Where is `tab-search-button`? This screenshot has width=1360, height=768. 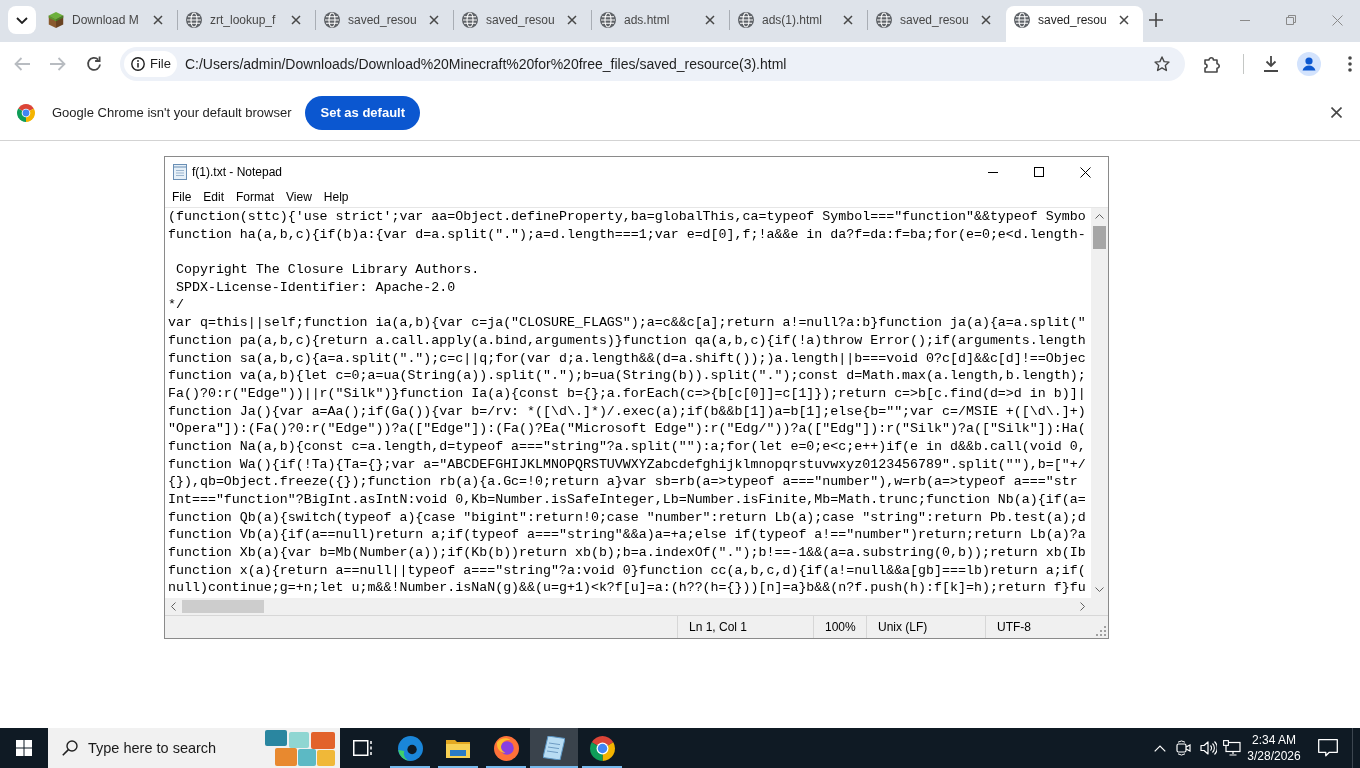 tab-search-button is located at coordinates (22, 20).